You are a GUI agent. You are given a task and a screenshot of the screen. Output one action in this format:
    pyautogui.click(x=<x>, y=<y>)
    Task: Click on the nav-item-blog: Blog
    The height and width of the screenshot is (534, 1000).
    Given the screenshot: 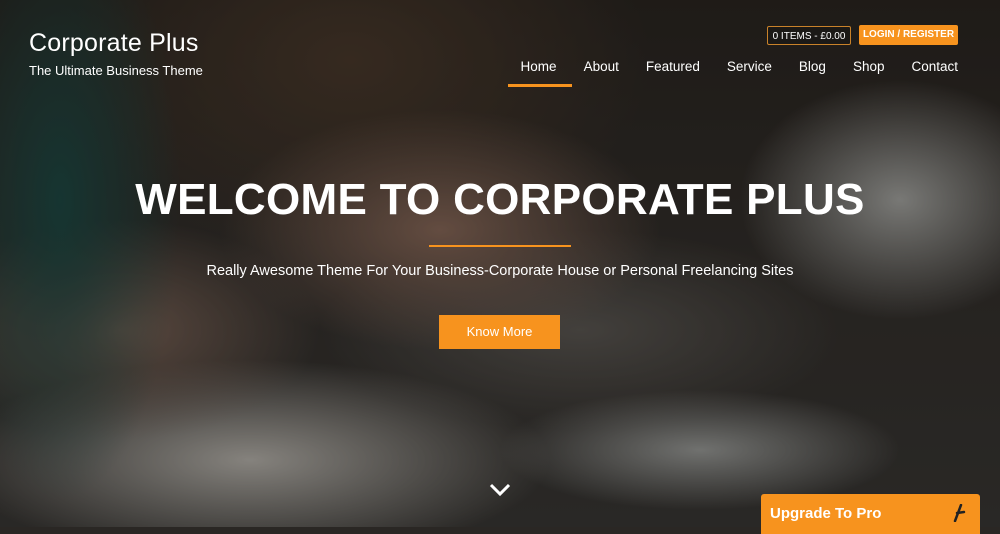 What is the action you would take?
    pyautogui.click(x=812, y=71)
    